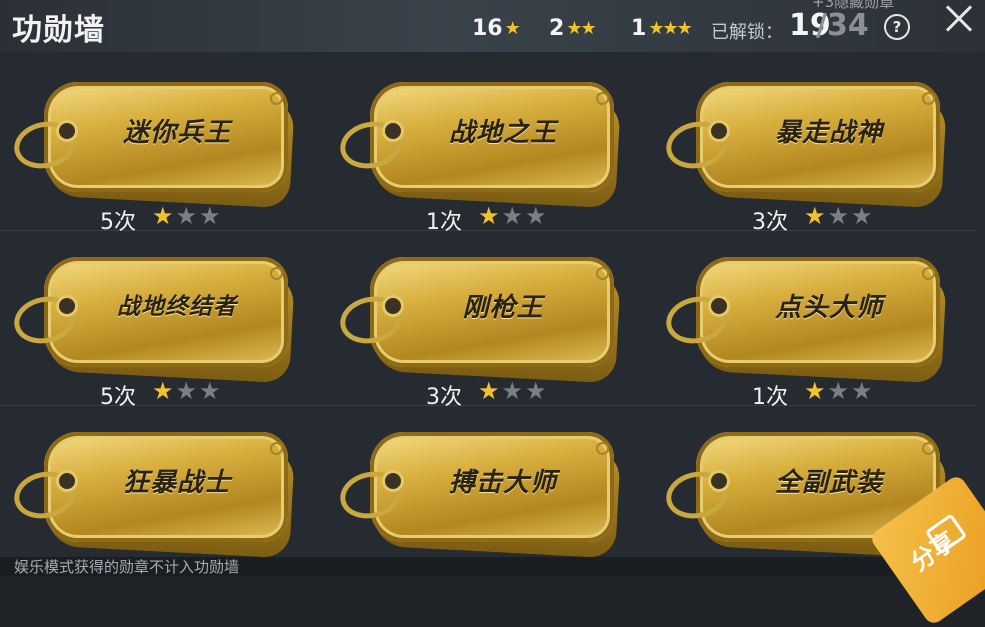 The image size is (985, 627). I want to click on header-bar: 功勋墙 +3隐藏勋章 16 ★ 2 ★★ 1 ★★★ 已解锁： 19 /34 ?, so click(492, 26).